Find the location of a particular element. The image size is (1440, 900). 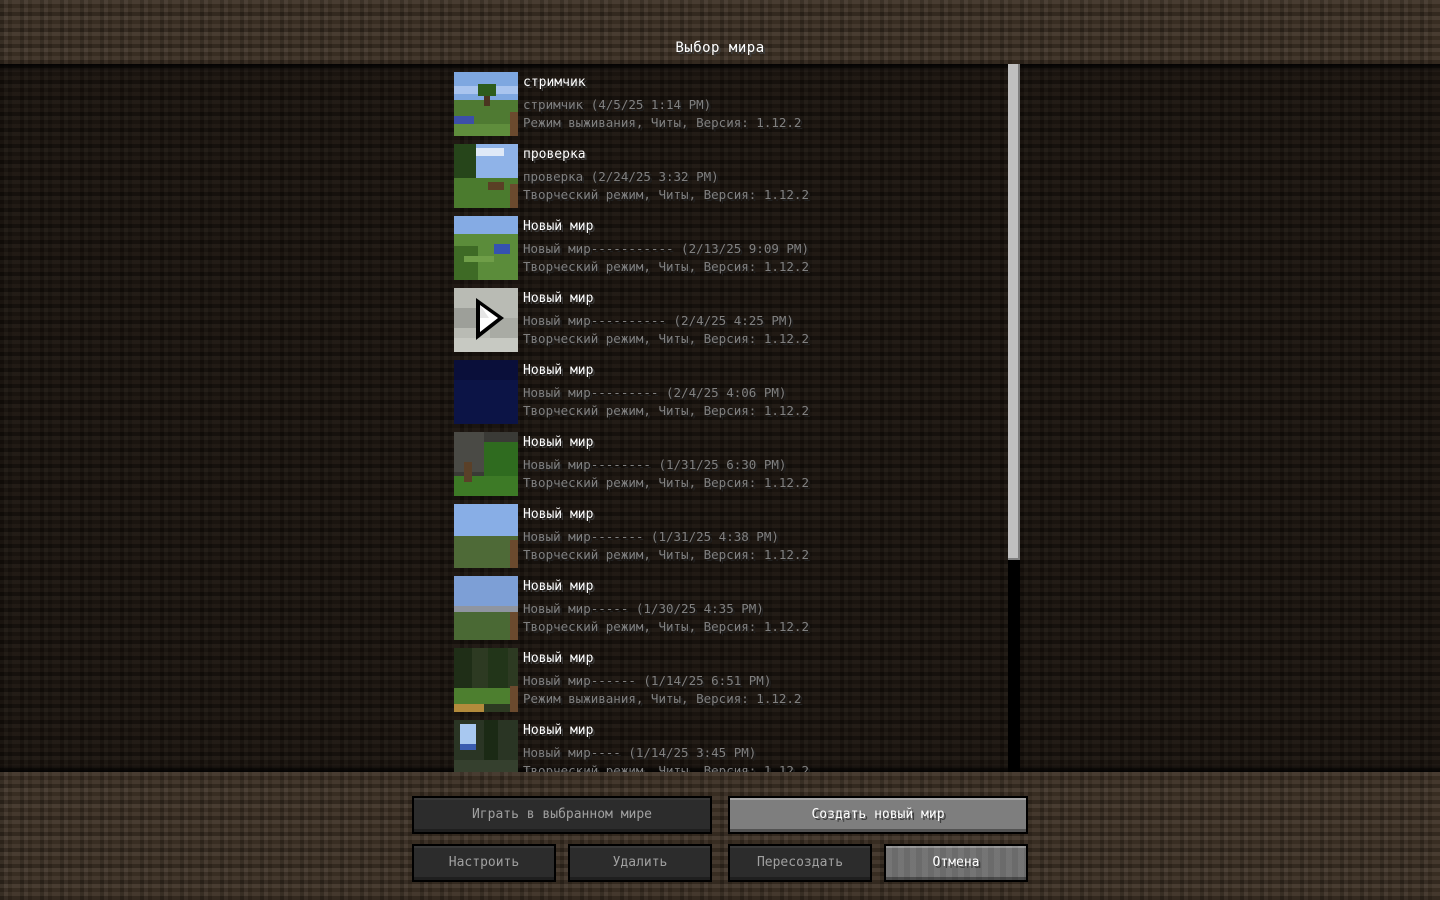

page-title: Выбор мира is located at coordinates (720, 48).